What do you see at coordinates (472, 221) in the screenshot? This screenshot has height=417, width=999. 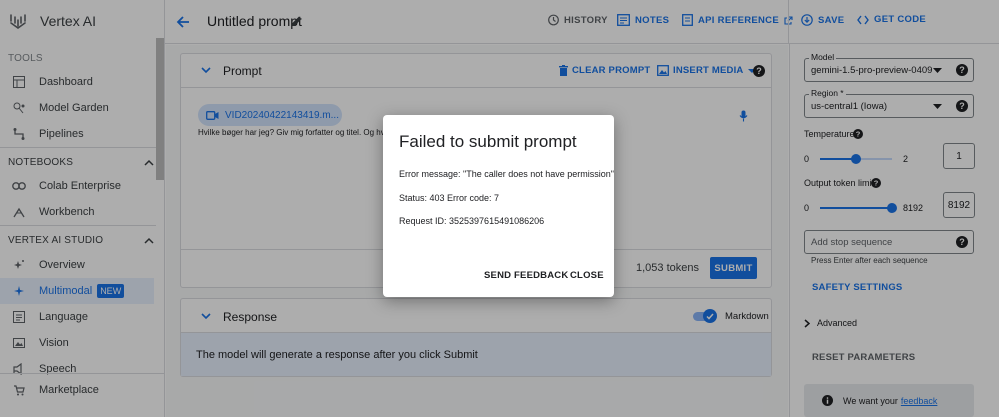 I see `dialog-request-id: Request ID: 3525397615491086206` at bounding box center [472, 221].